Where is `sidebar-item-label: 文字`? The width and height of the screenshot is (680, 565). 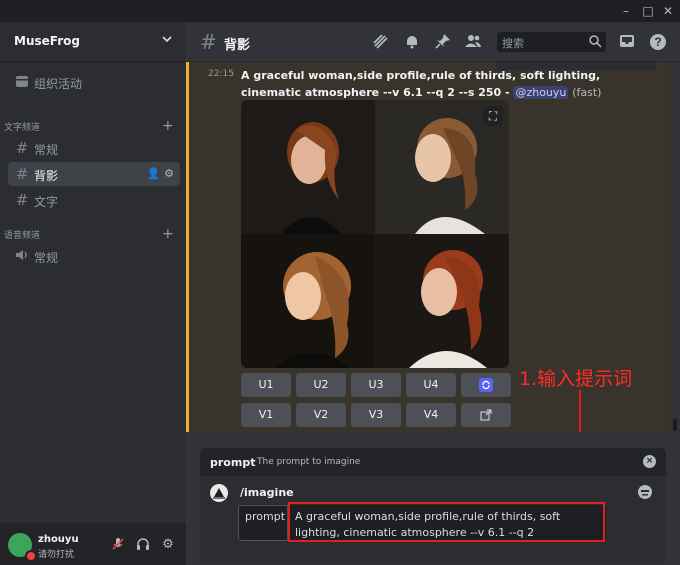 sidebar-item-label: 文字 is located at coordinates (46, 202).